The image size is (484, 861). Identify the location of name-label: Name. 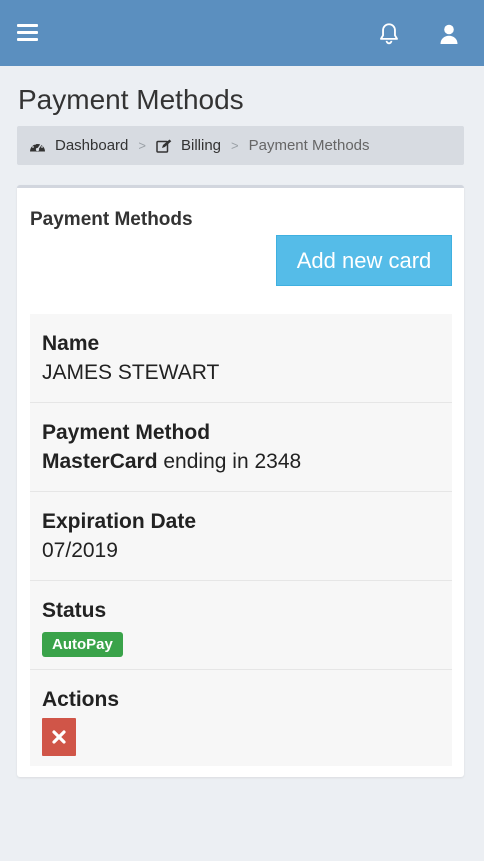
(71, 343).